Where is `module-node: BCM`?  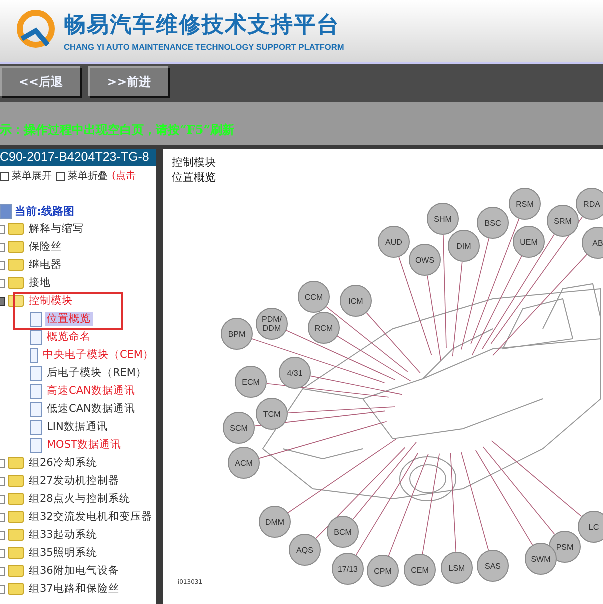
module-node: BCM is located at coordinates (343, 532).